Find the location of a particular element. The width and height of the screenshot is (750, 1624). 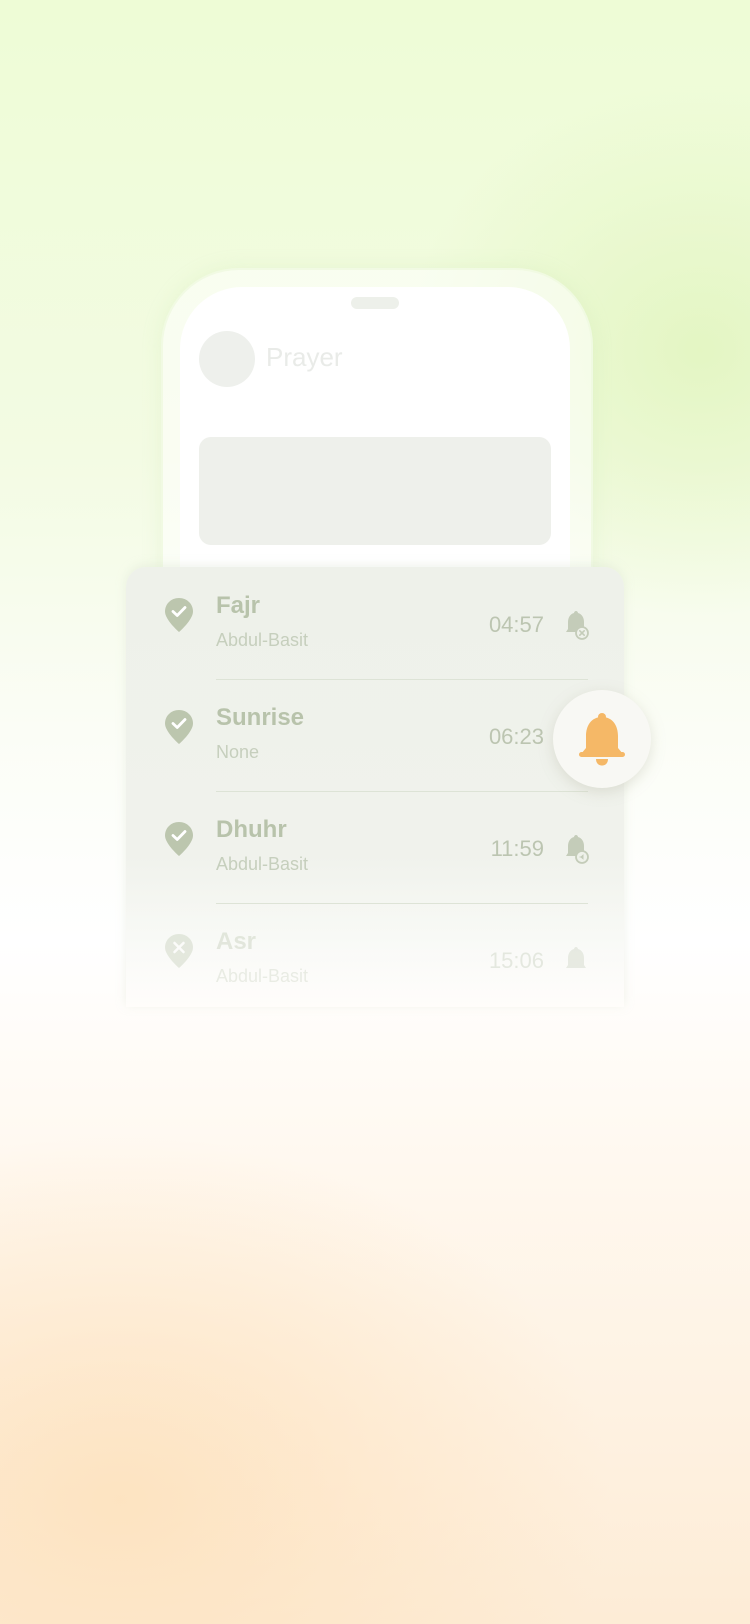

placeholder-card is located at coordinates (375, 491).